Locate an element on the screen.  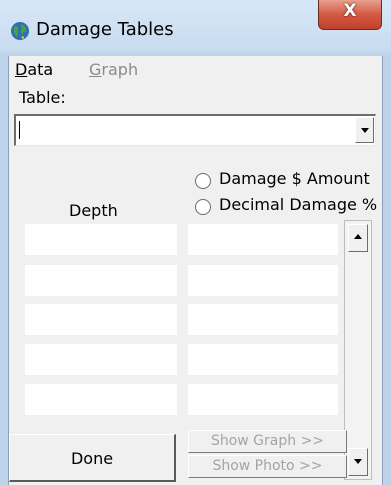
radio-damage-amount-label: Damage $ Amount is located at coordinates (294, 178).